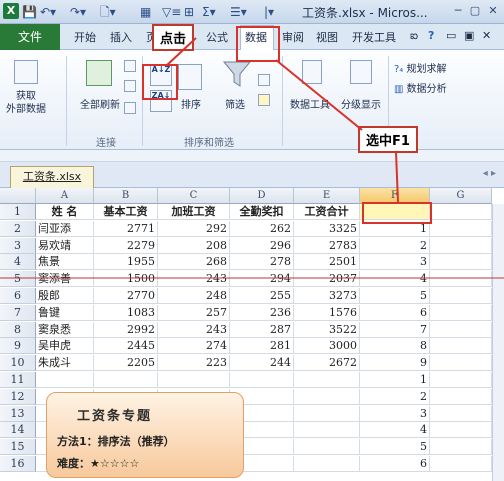 Image resolution: width=504 pixels, height=481 pixels. I want to click on sheet-cell: 焦景, so click(65, 262).